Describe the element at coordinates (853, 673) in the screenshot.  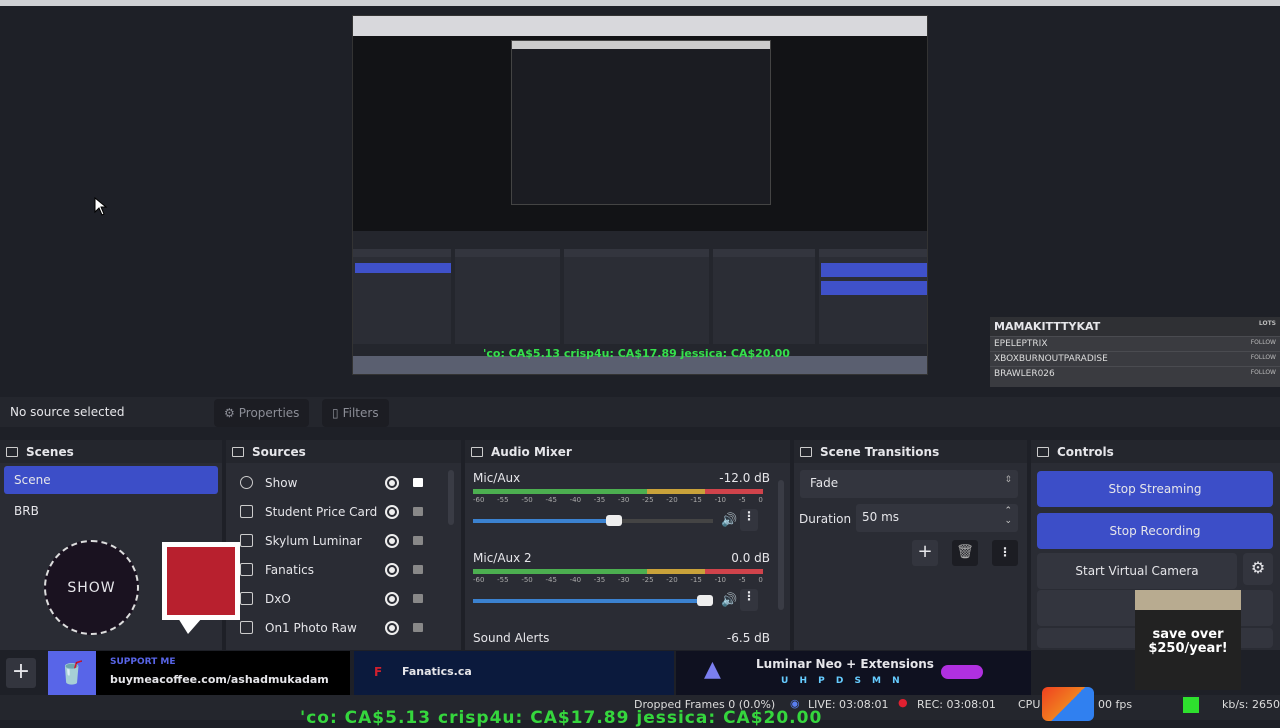
I see `luminar-banner: ▲ Luminar Neo + Extensions U H P D S M N` at that location.